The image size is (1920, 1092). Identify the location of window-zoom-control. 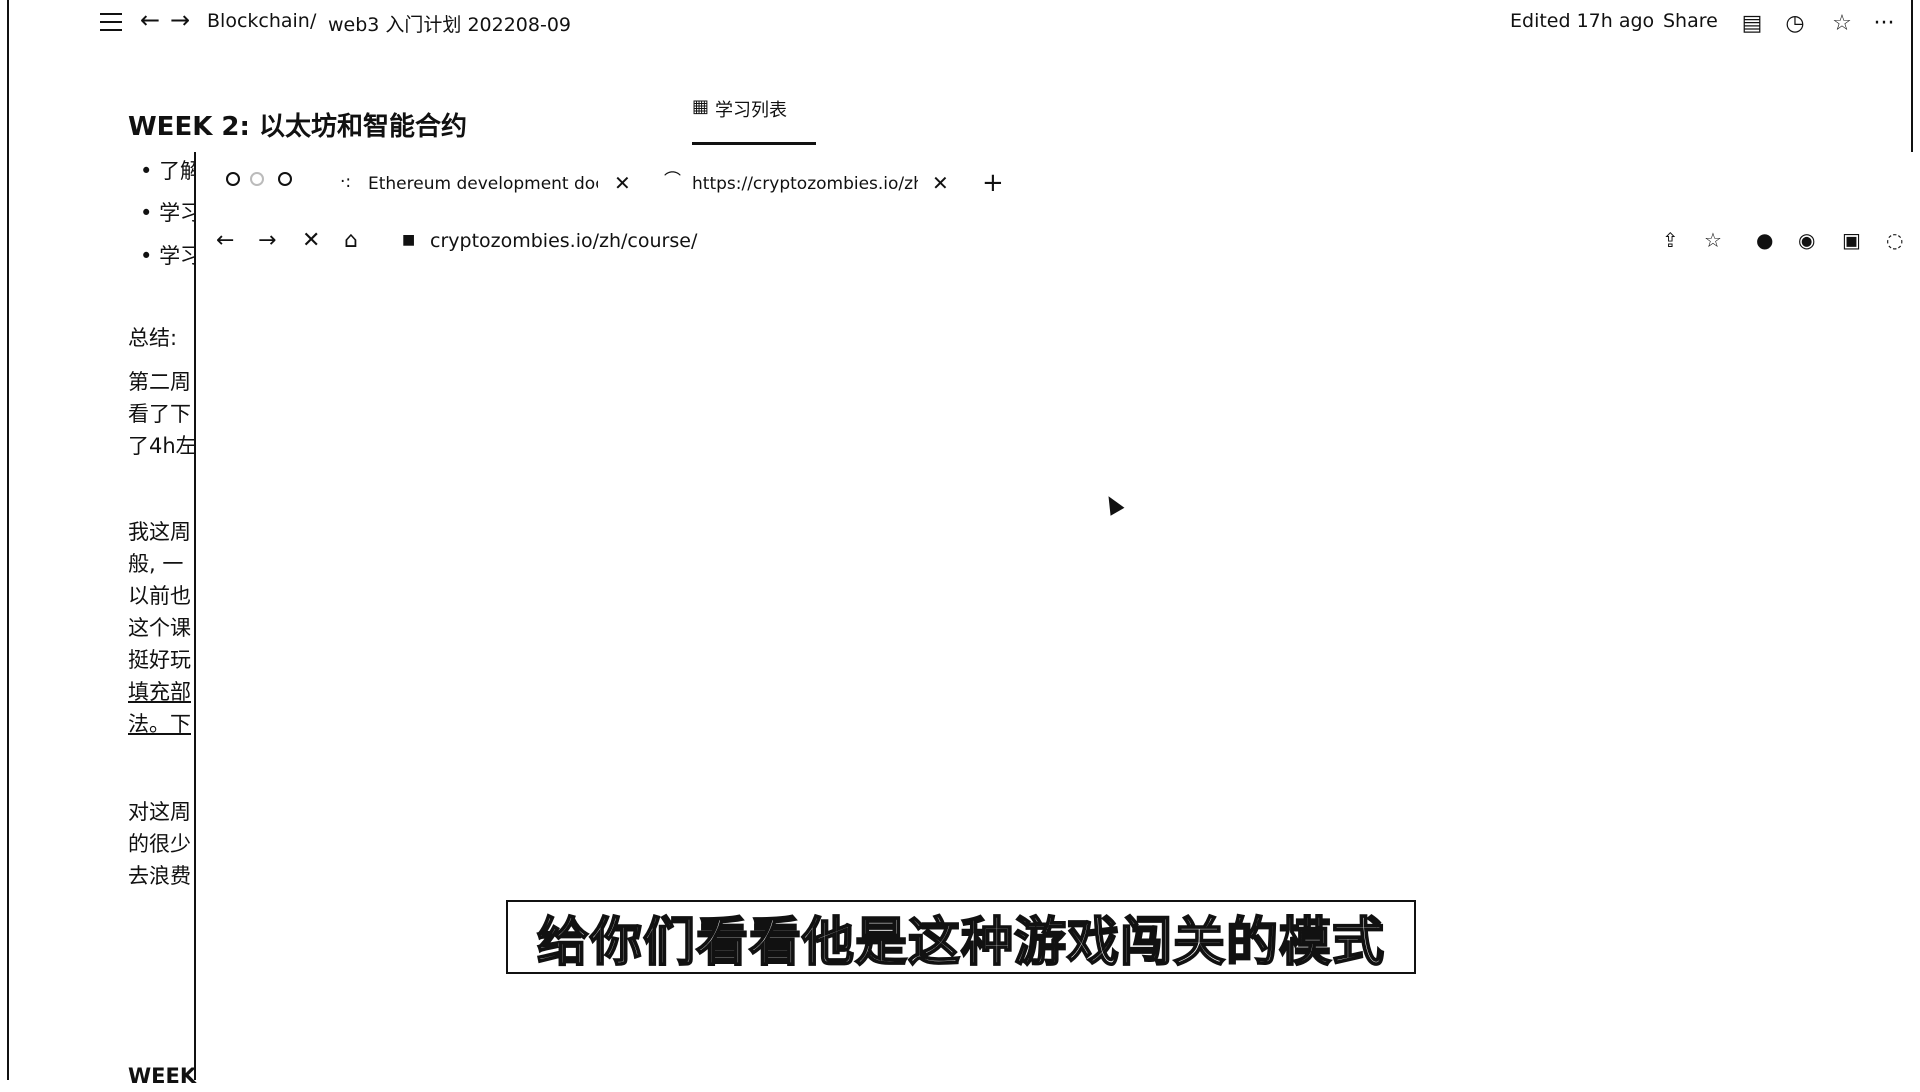
(285, 179).